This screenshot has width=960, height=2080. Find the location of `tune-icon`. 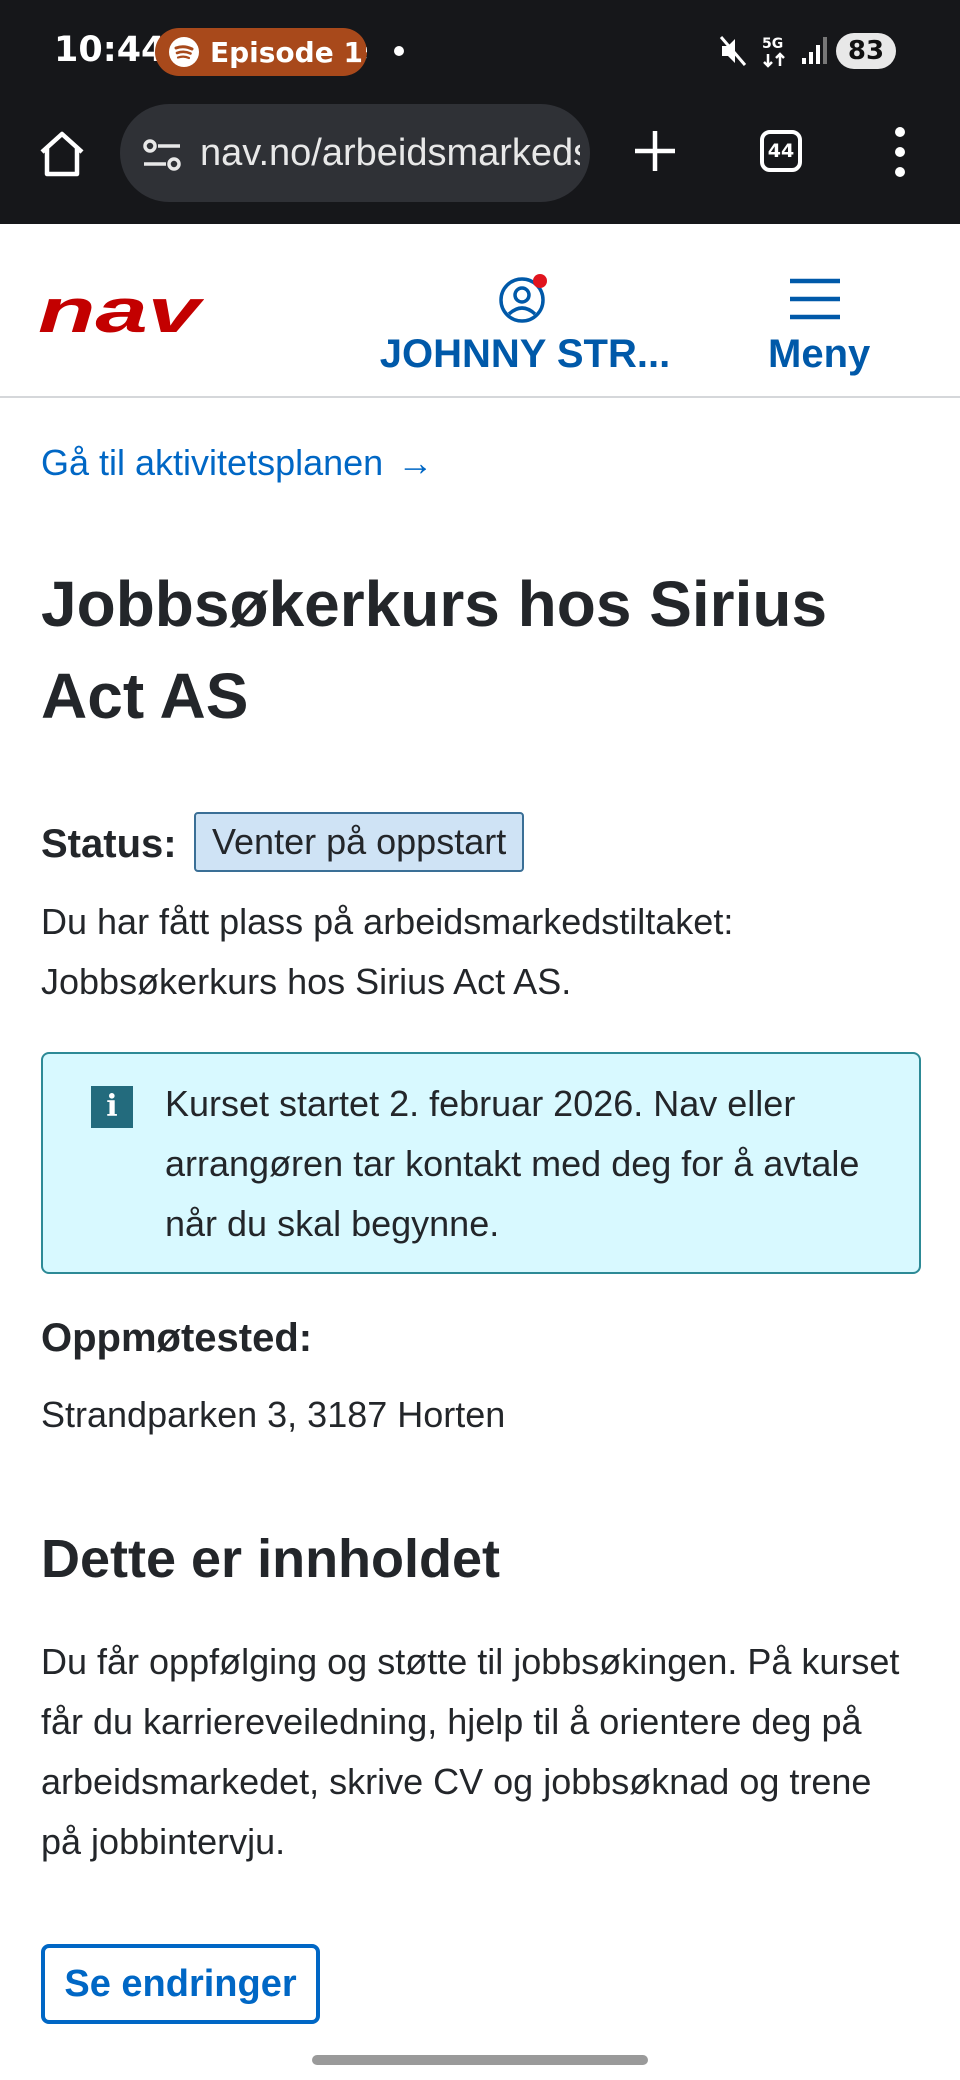

tune-icon is located at coordinates (162, 155).